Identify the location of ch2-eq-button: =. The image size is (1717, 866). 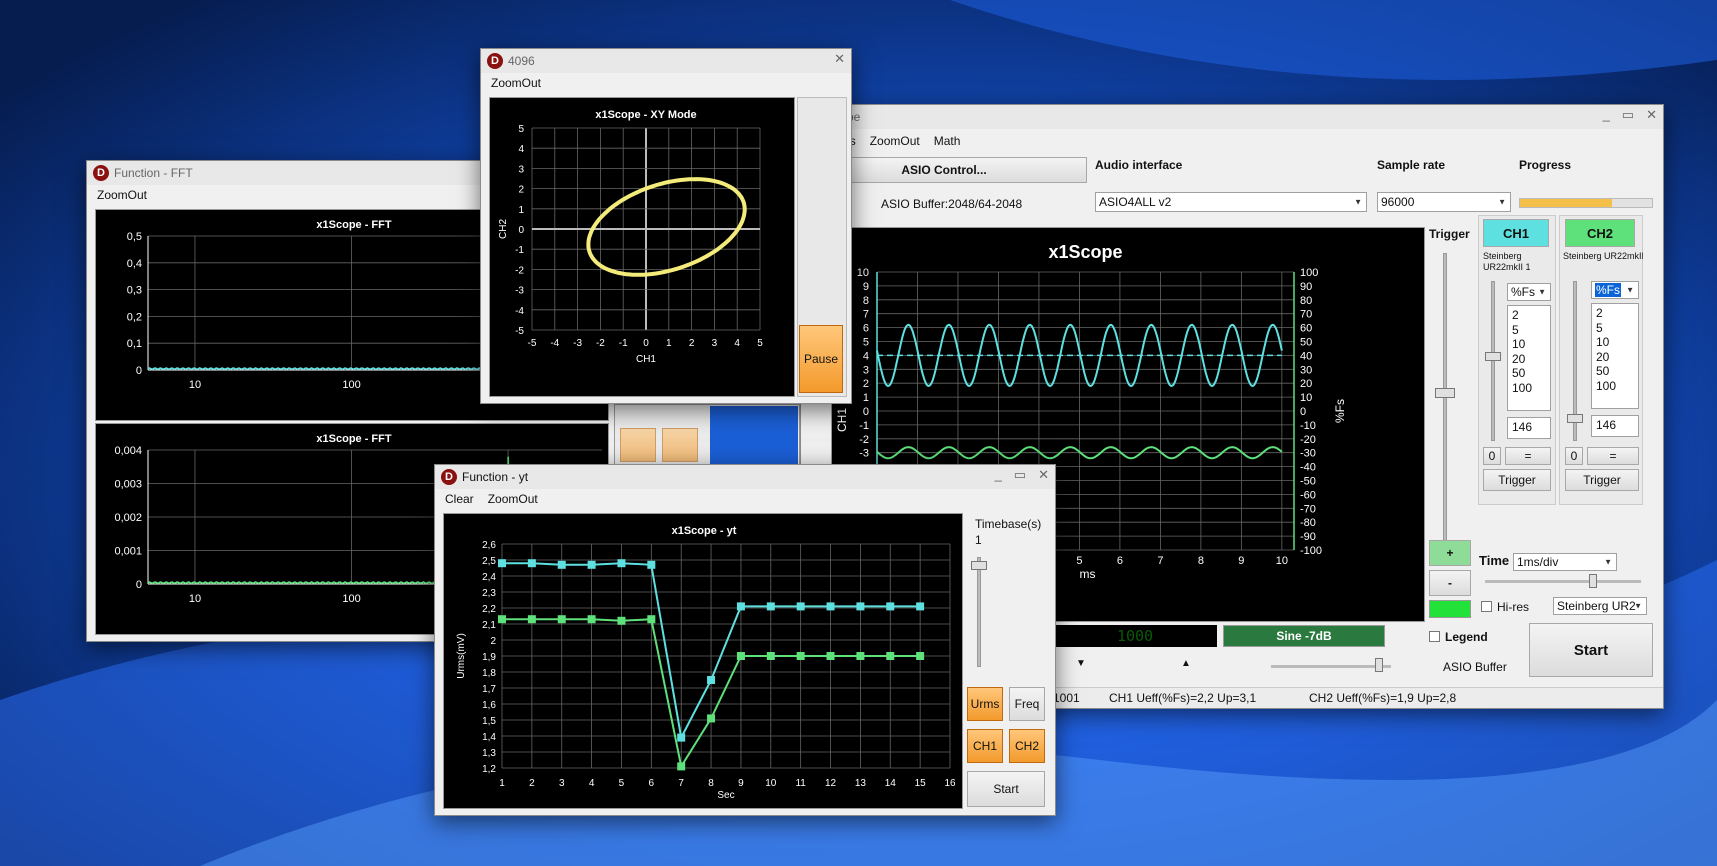
(1613, 456).